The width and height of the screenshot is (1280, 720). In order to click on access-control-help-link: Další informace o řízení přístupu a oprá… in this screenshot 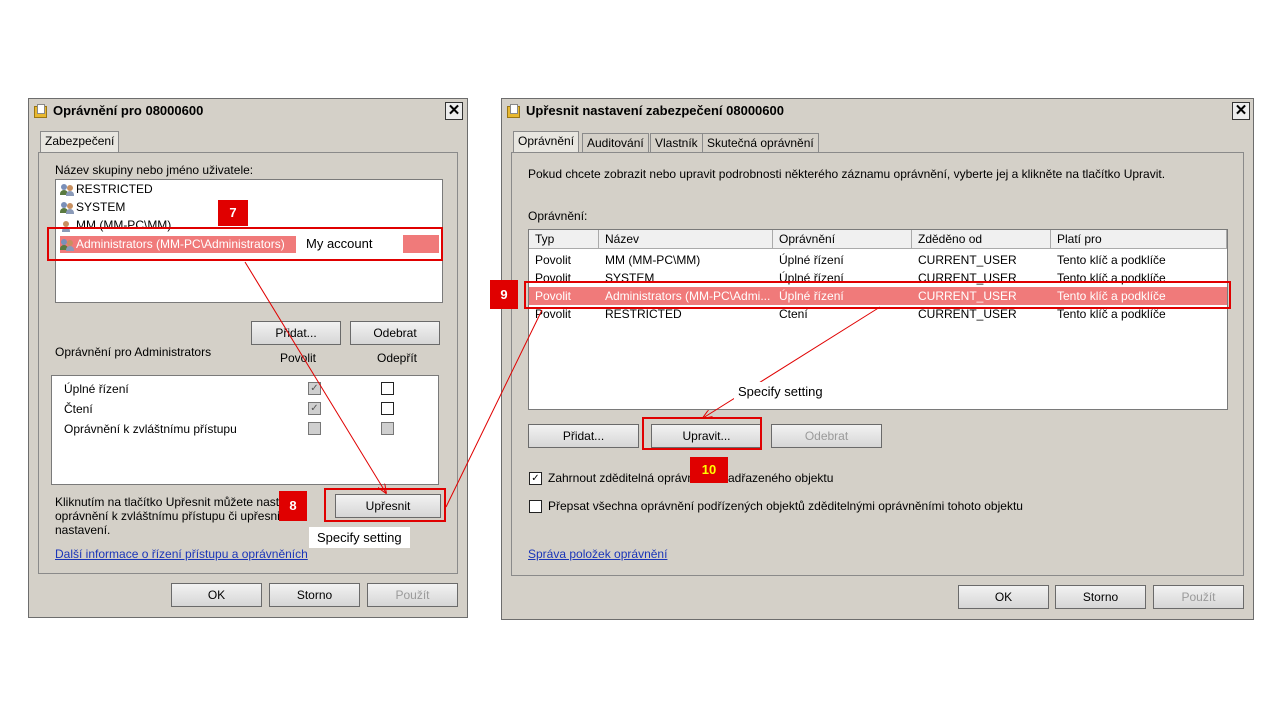, I will do `click(181, 554)`.